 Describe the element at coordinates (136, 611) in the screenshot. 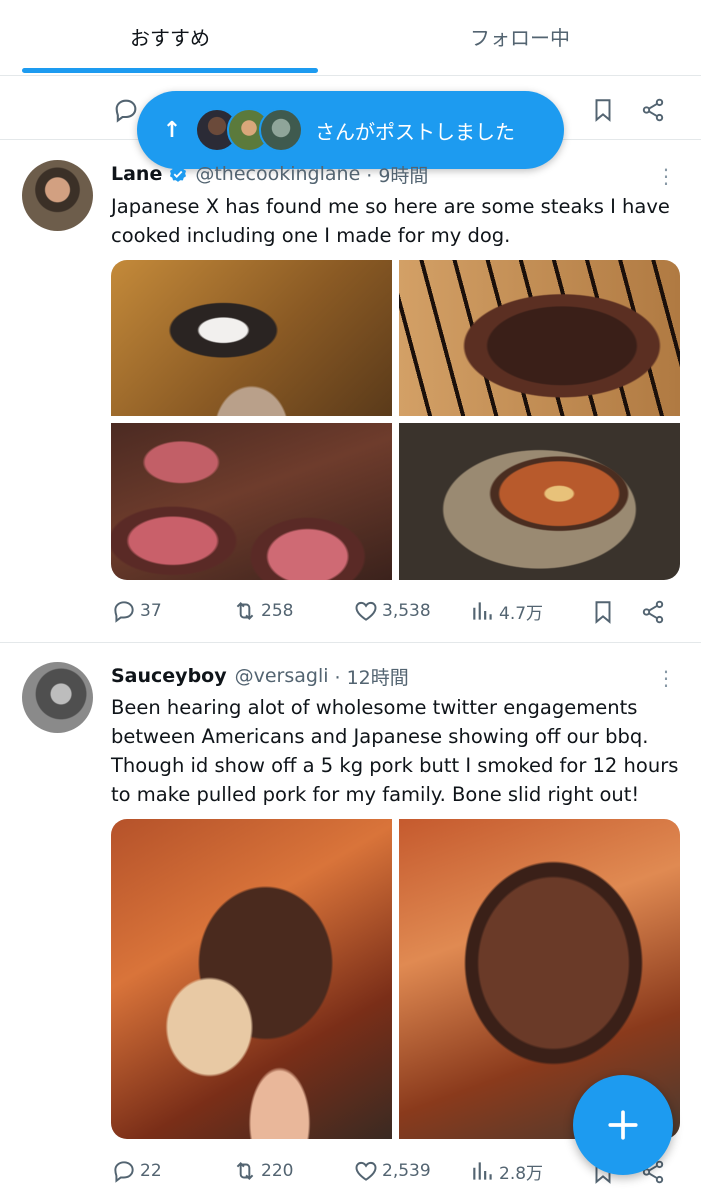

I see `reply-button: 37` at that location.